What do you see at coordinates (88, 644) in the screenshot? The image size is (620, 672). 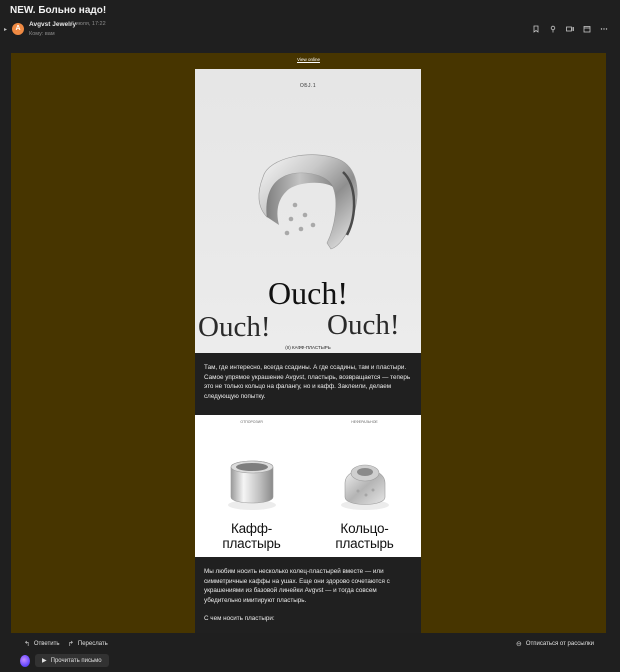 I see `forward-button: ↱ Переслать` at bounding box center [88, 644].